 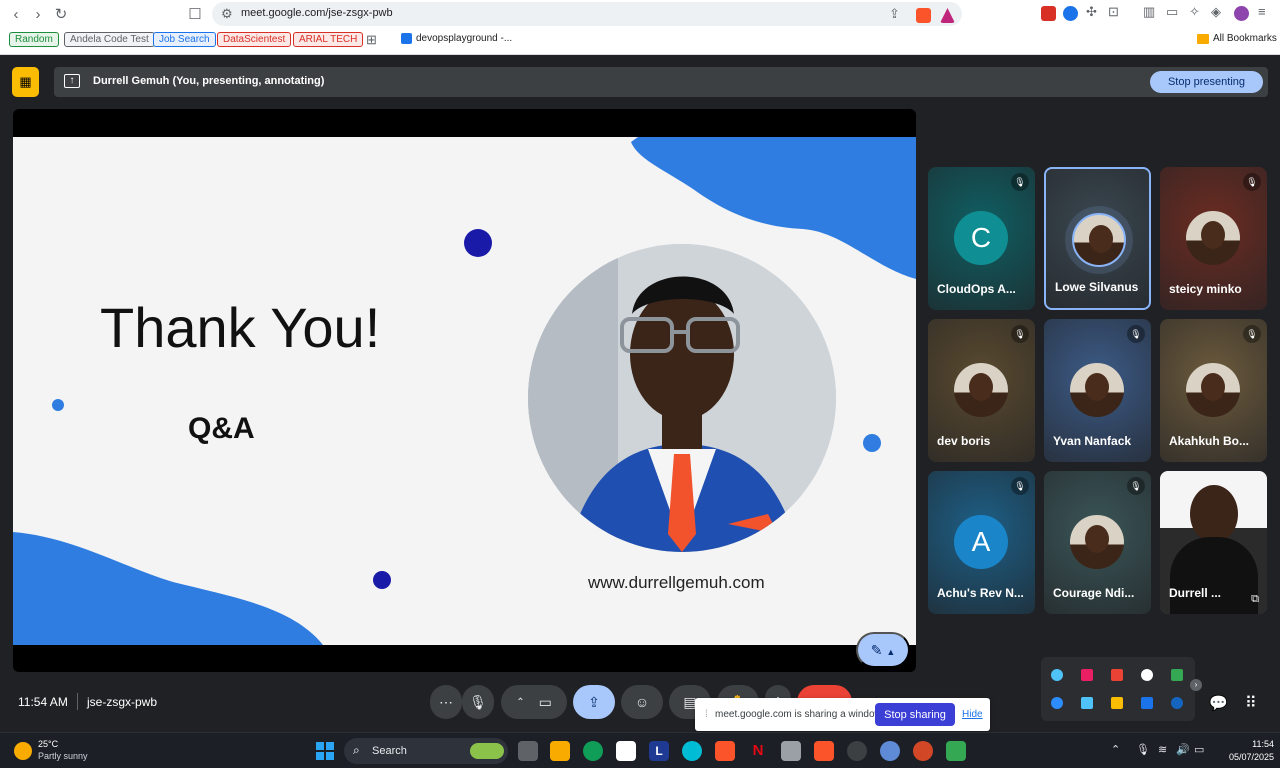 I want to click on url-text: meet.google.com/jse-zsgx-pwb, so click(x=317, y=13).